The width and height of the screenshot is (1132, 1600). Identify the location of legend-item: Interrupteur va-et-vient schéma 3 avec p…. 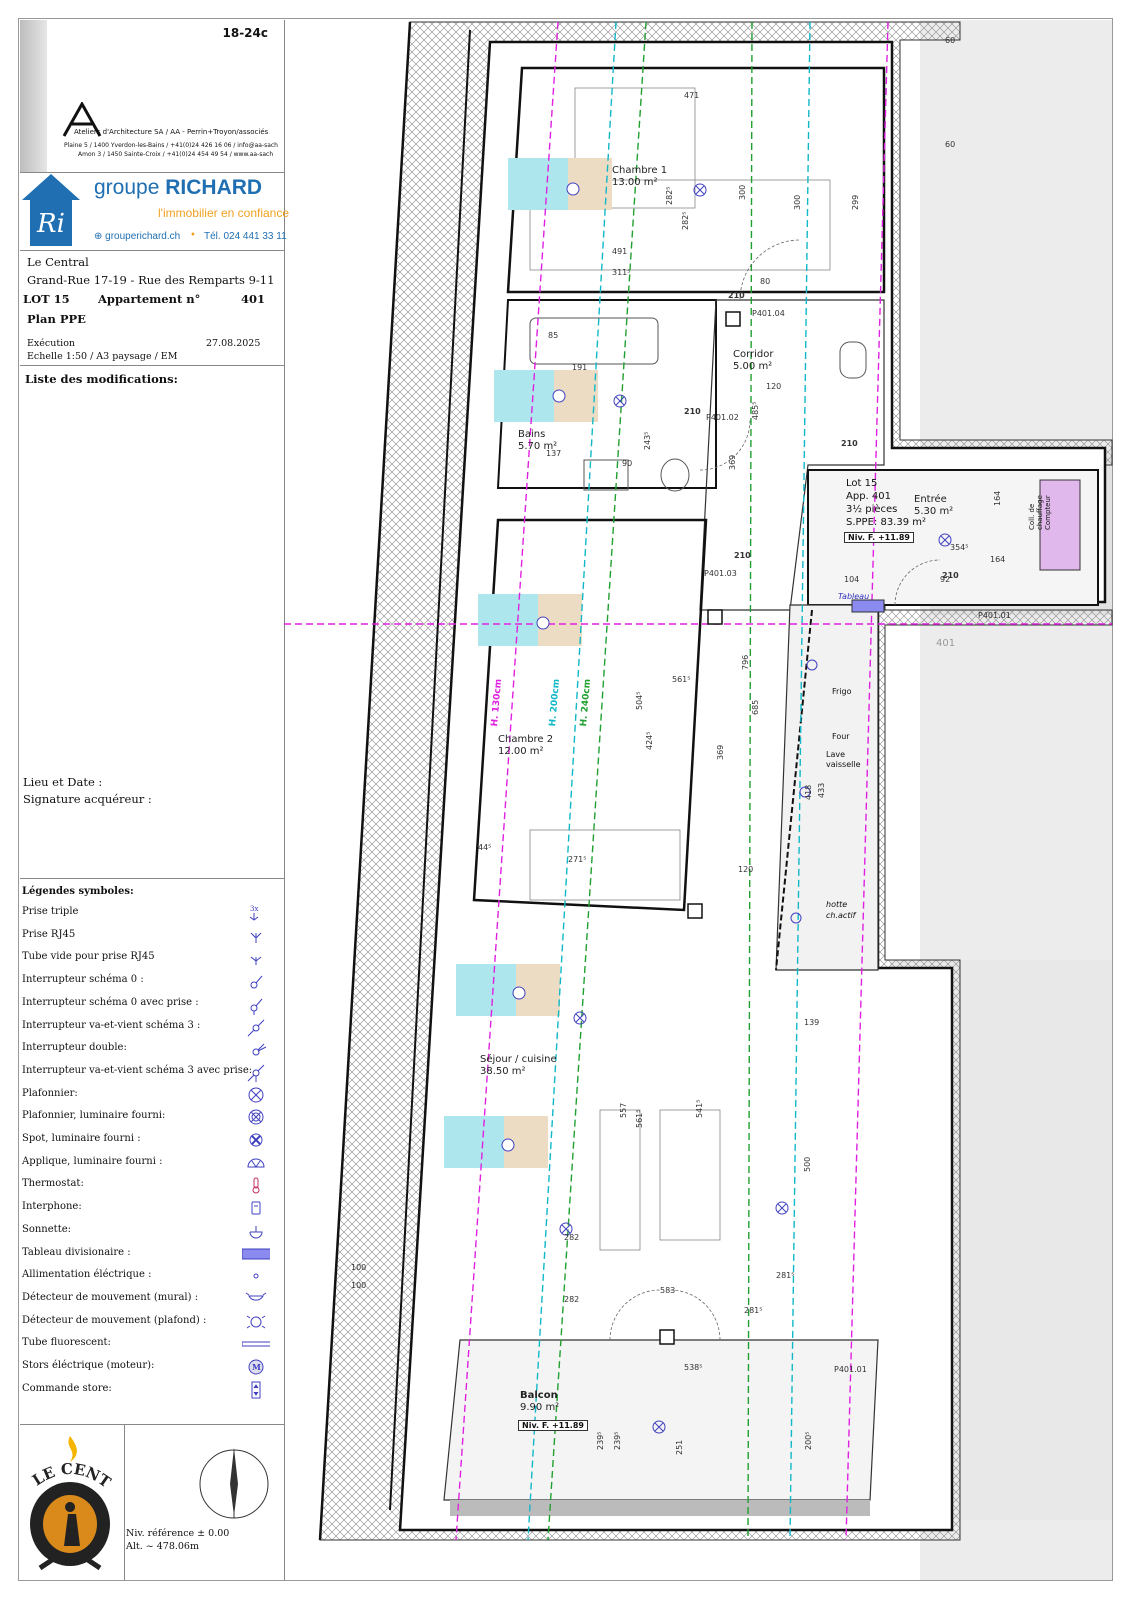
(152, 1072).